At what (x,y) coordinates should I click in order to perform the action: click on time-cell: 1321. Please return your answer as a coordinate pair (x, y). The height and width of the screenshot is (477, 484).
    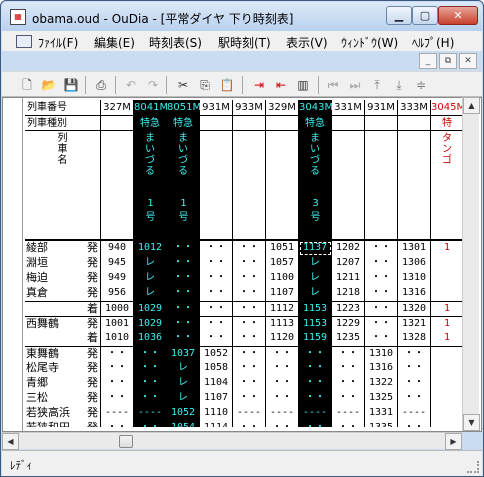
    Looking at the image, I should click on (414, 323).